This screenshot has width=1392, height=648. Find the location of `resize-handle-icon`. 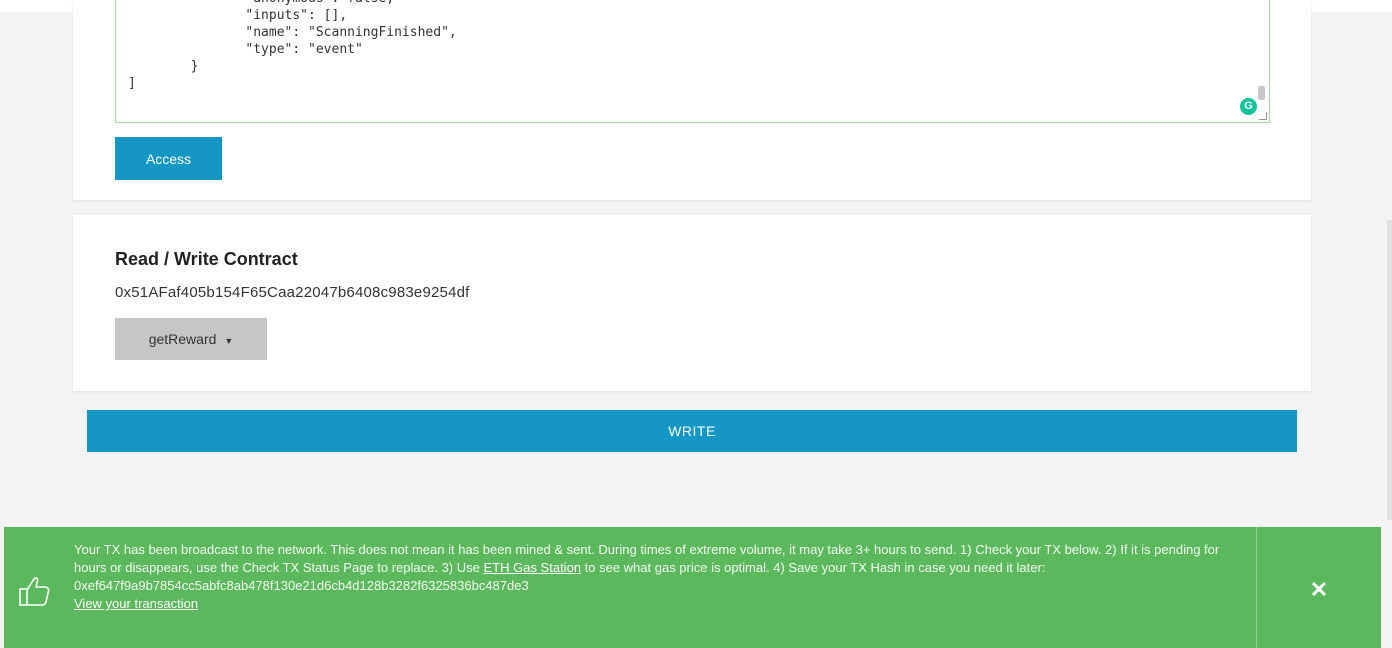

resize-handle-icon is located at coordinates (1263, 116).